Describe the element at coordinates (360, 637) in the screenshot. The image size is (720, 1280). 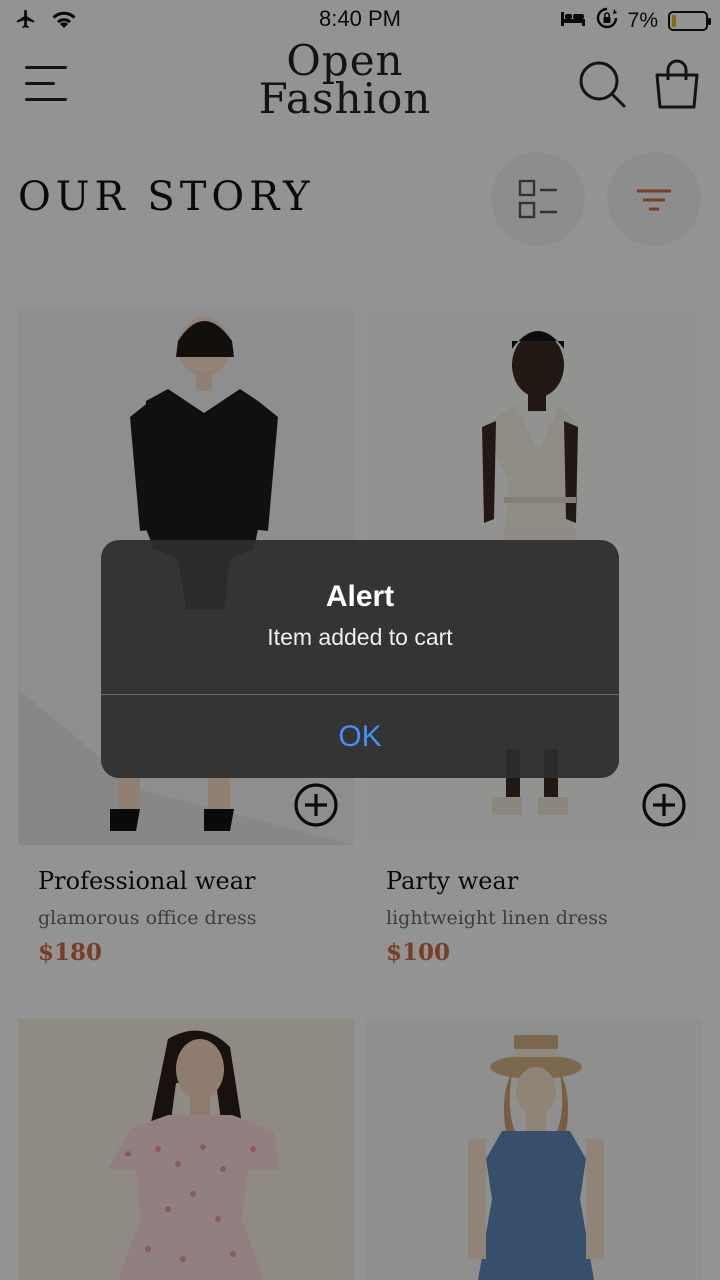
I see `alert-message: Item added to cart` at that location.